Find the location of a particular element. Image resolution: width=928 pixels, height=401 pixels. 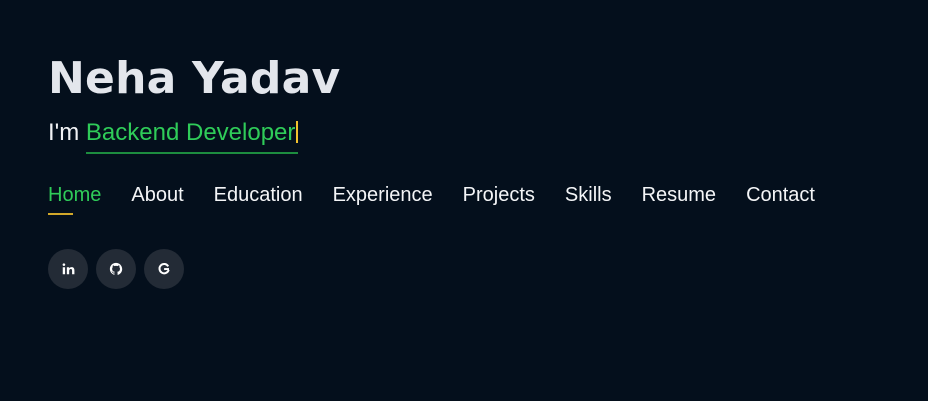

nav-item-projects: Projects is located at coordinates (499, 195).